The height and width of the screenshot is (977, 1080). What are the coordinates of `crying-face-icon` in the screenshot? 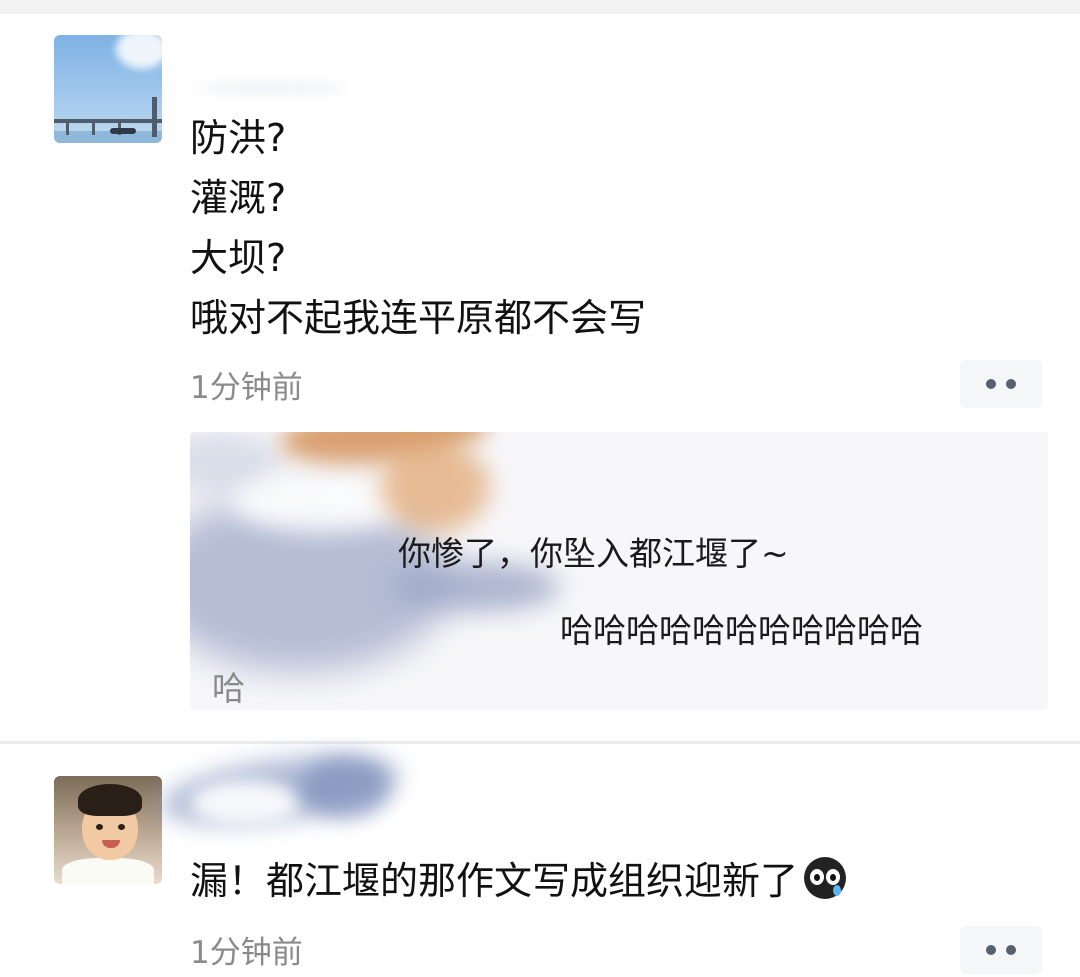 It's located at (825, 877).